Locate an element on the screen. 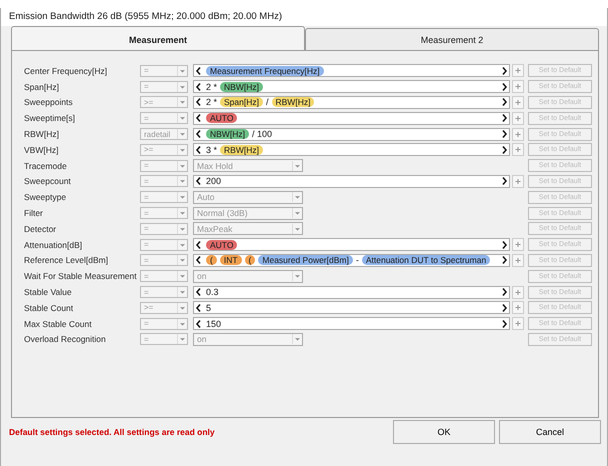 The width and height of the screenshot is (608, 466). expression-field: 200 is located at coordinates (351, 181).